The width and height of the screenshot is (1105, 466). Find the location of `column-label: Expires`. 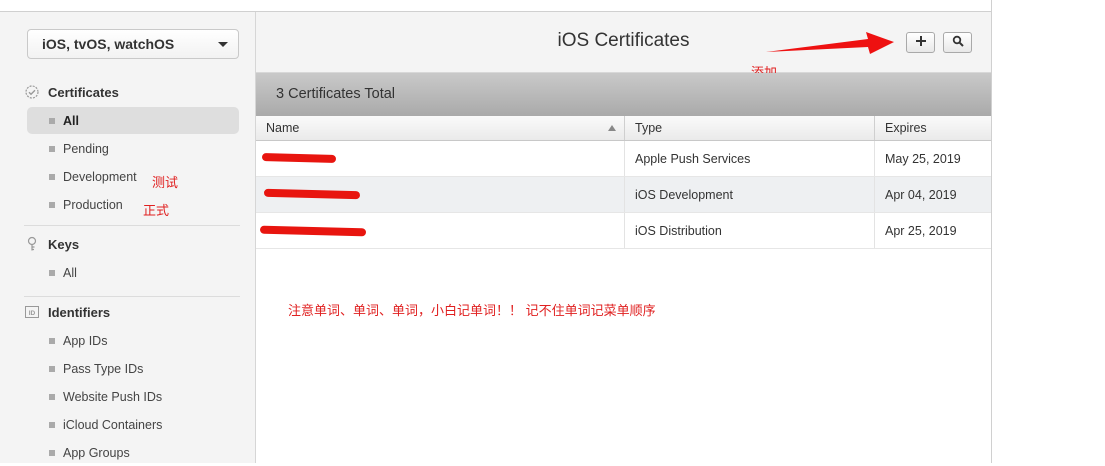

column-label: Expires is located at coordinates (906, 128).